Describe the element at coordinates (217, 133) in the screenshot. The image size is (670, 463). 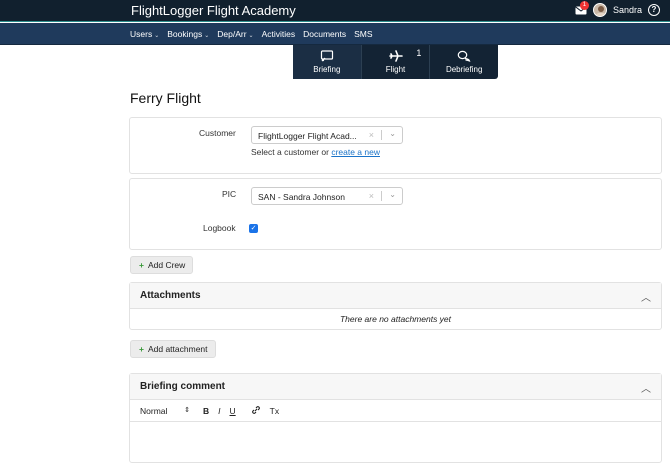
I see `customer-label: Customer` at that location.